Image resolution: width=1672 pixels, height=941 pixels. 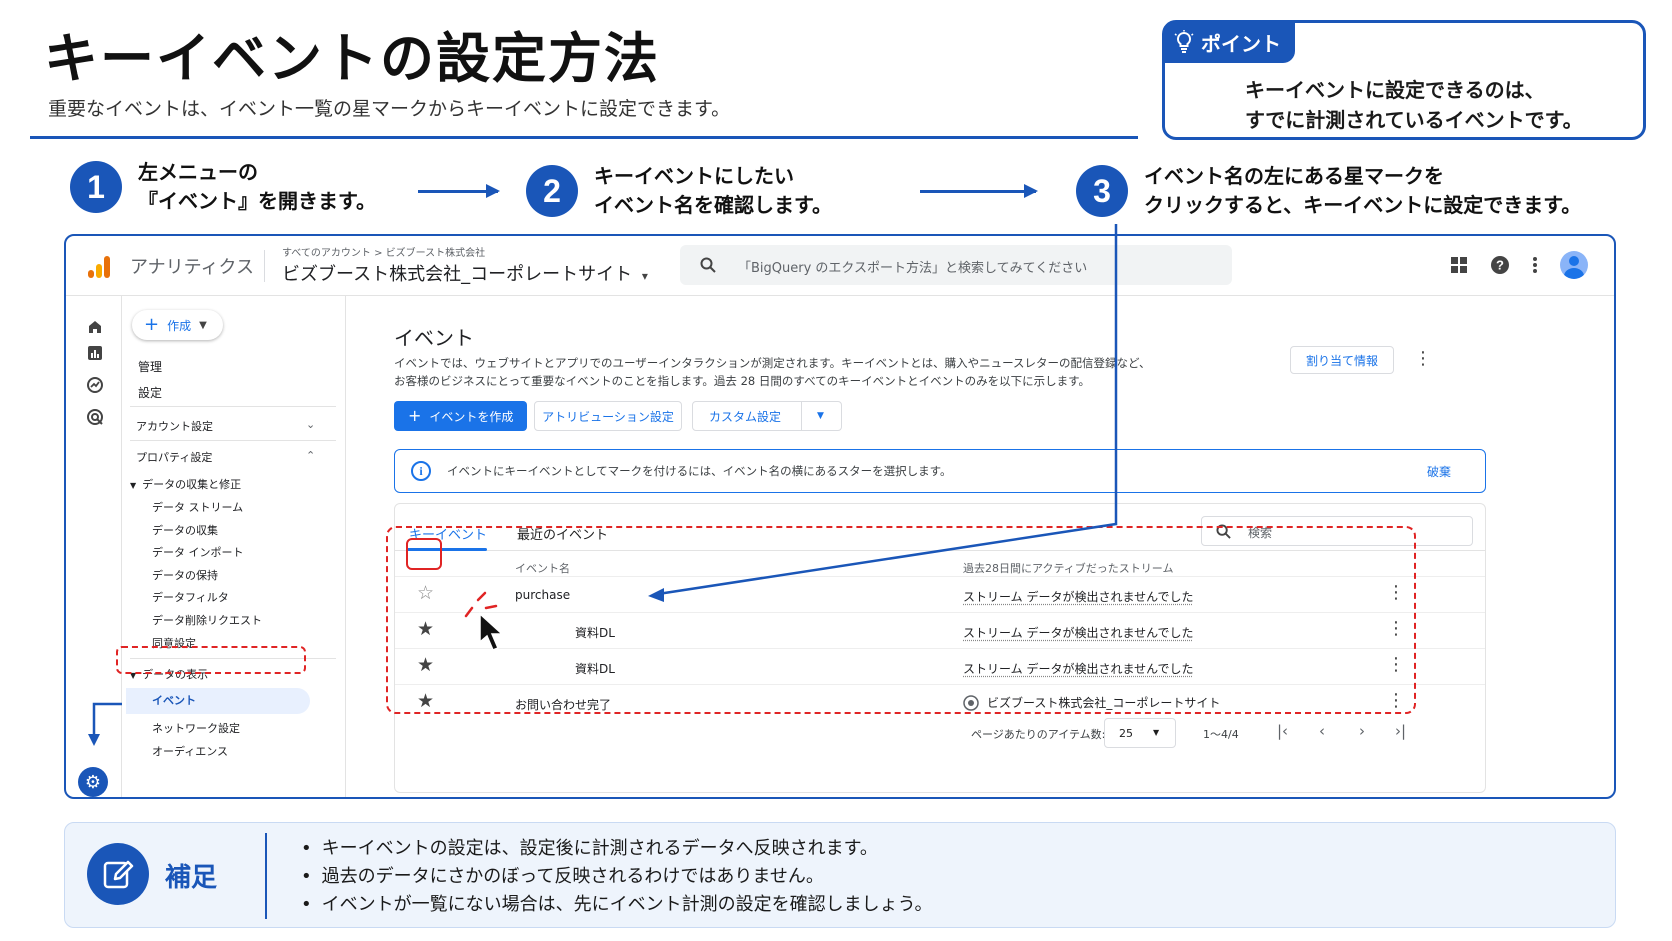 I want to click on analytics-logo-icon, so click(x=99, y=267).